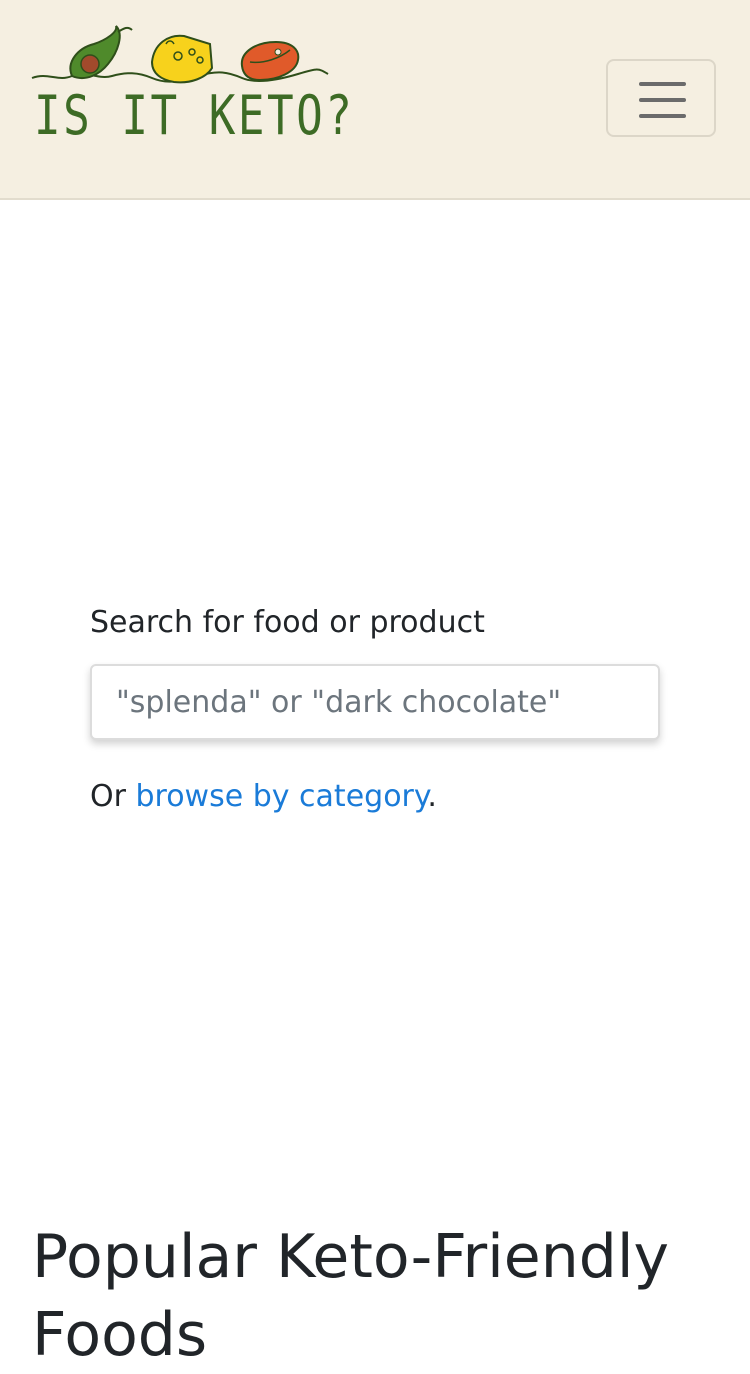  Describe the element at coordinates (182, 59) in the screenshot. I see `cheese-icon` at that location.